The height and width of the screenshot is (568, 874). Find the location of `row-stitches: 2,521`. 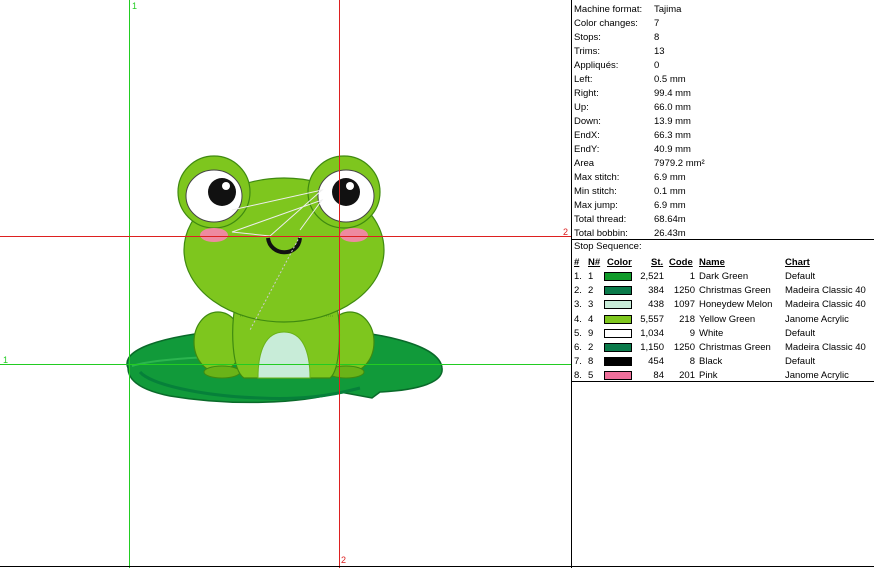

row-stitches: 2,521 is located at coordinates (652, 276).